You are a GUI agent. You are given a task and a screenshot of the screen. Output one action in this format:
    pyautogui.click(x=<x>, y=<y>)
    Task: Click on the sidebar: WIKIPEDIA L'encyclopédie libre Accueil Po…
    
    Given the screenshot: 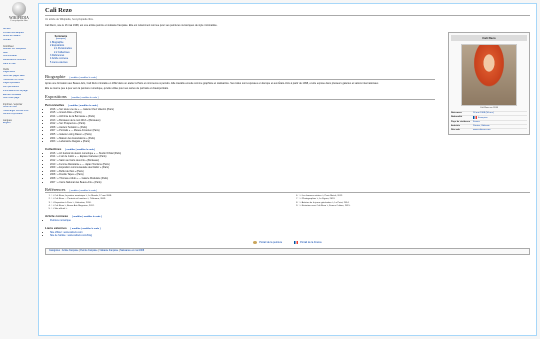 What is the action you would take?
    pyautogui.click(x=19, y=169)
    